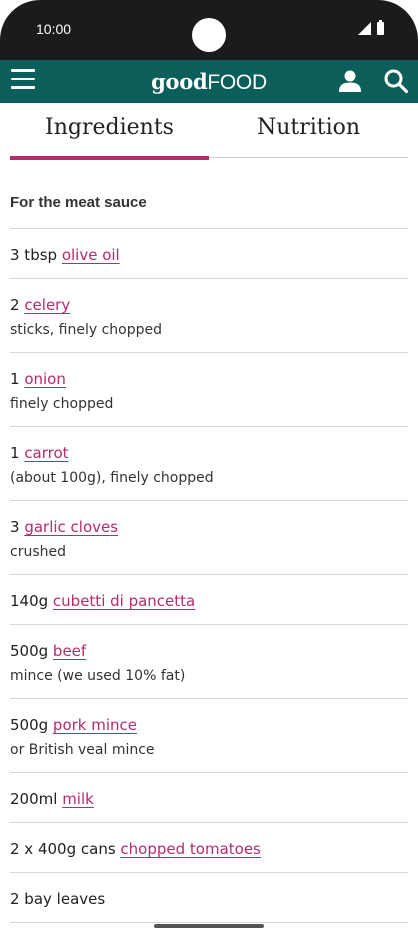 This screenshot has height=938, width=418. Describe the element at coordinates (112, 478) in the screenshot. I see `ingredient-note: (about 100g), finely chopped` at that location.